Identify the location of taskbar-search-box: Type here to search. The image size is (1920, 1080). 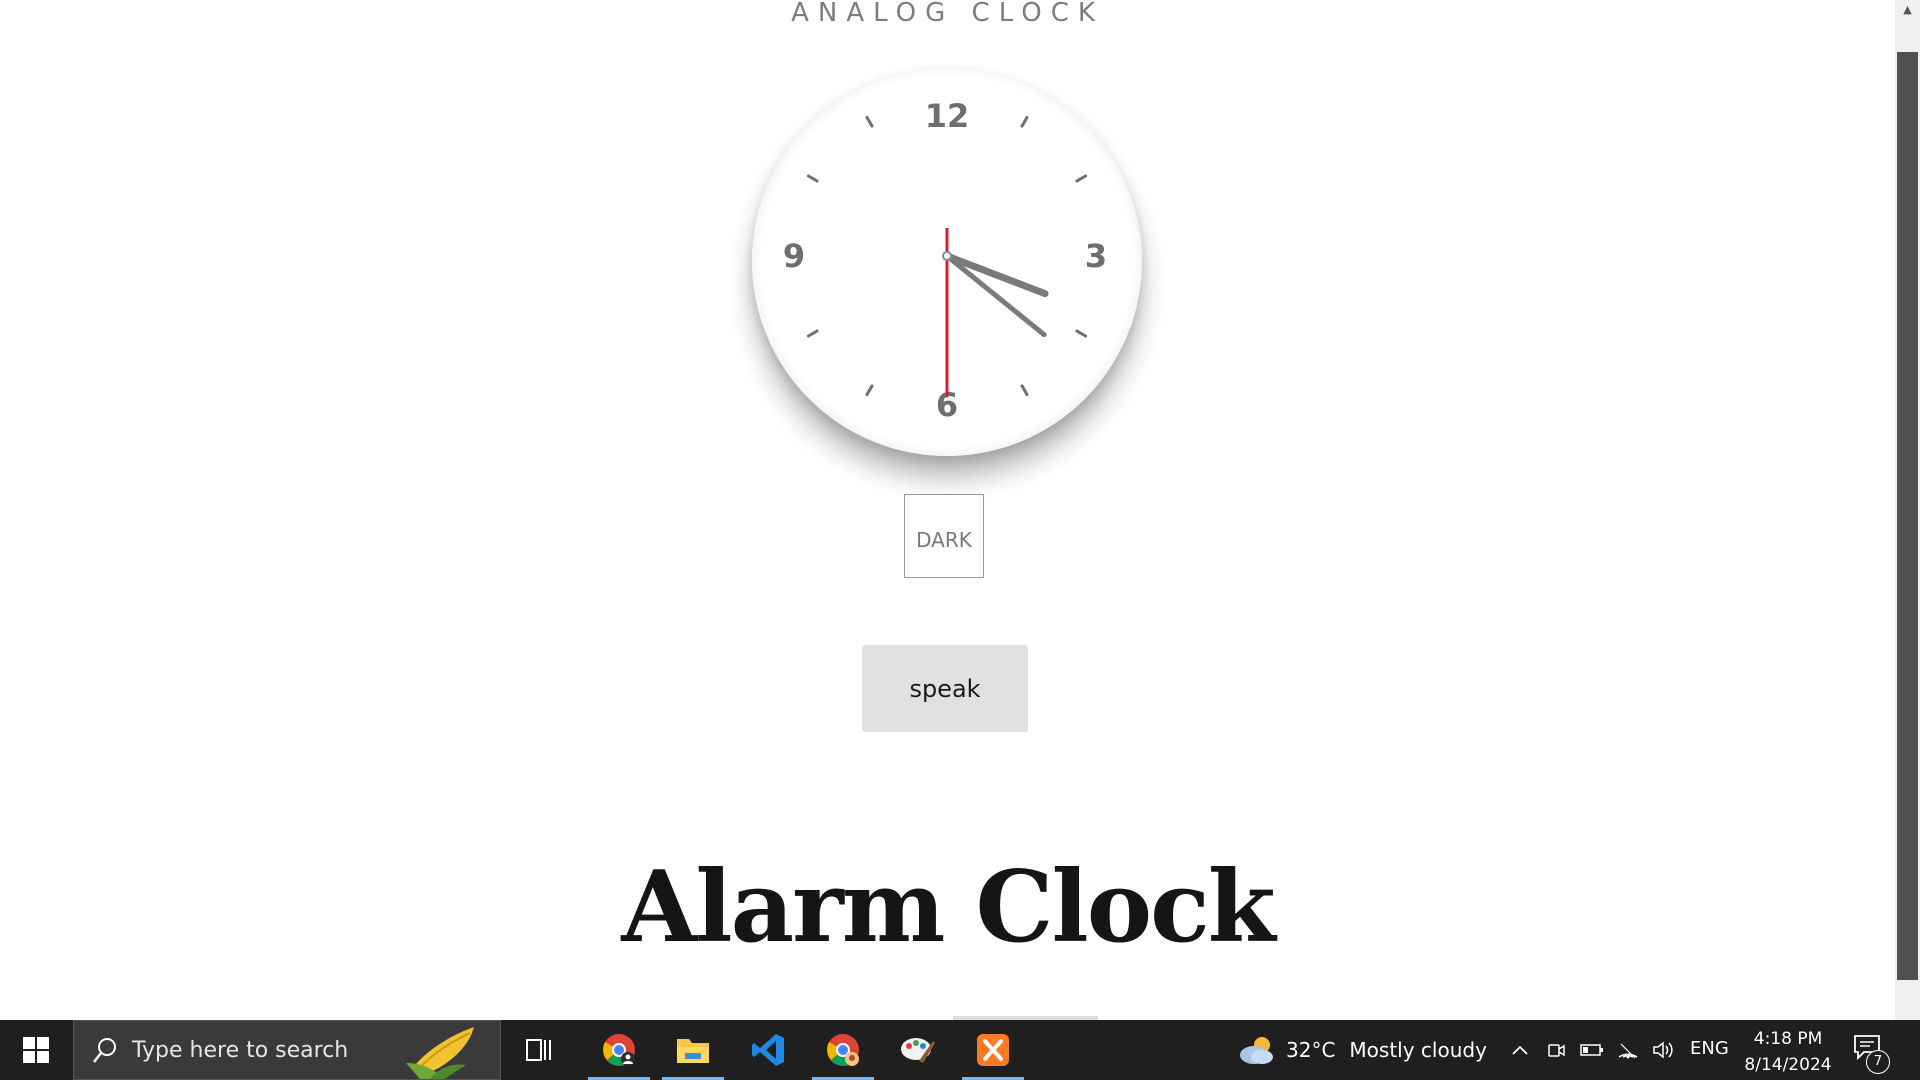
(287, 1050).